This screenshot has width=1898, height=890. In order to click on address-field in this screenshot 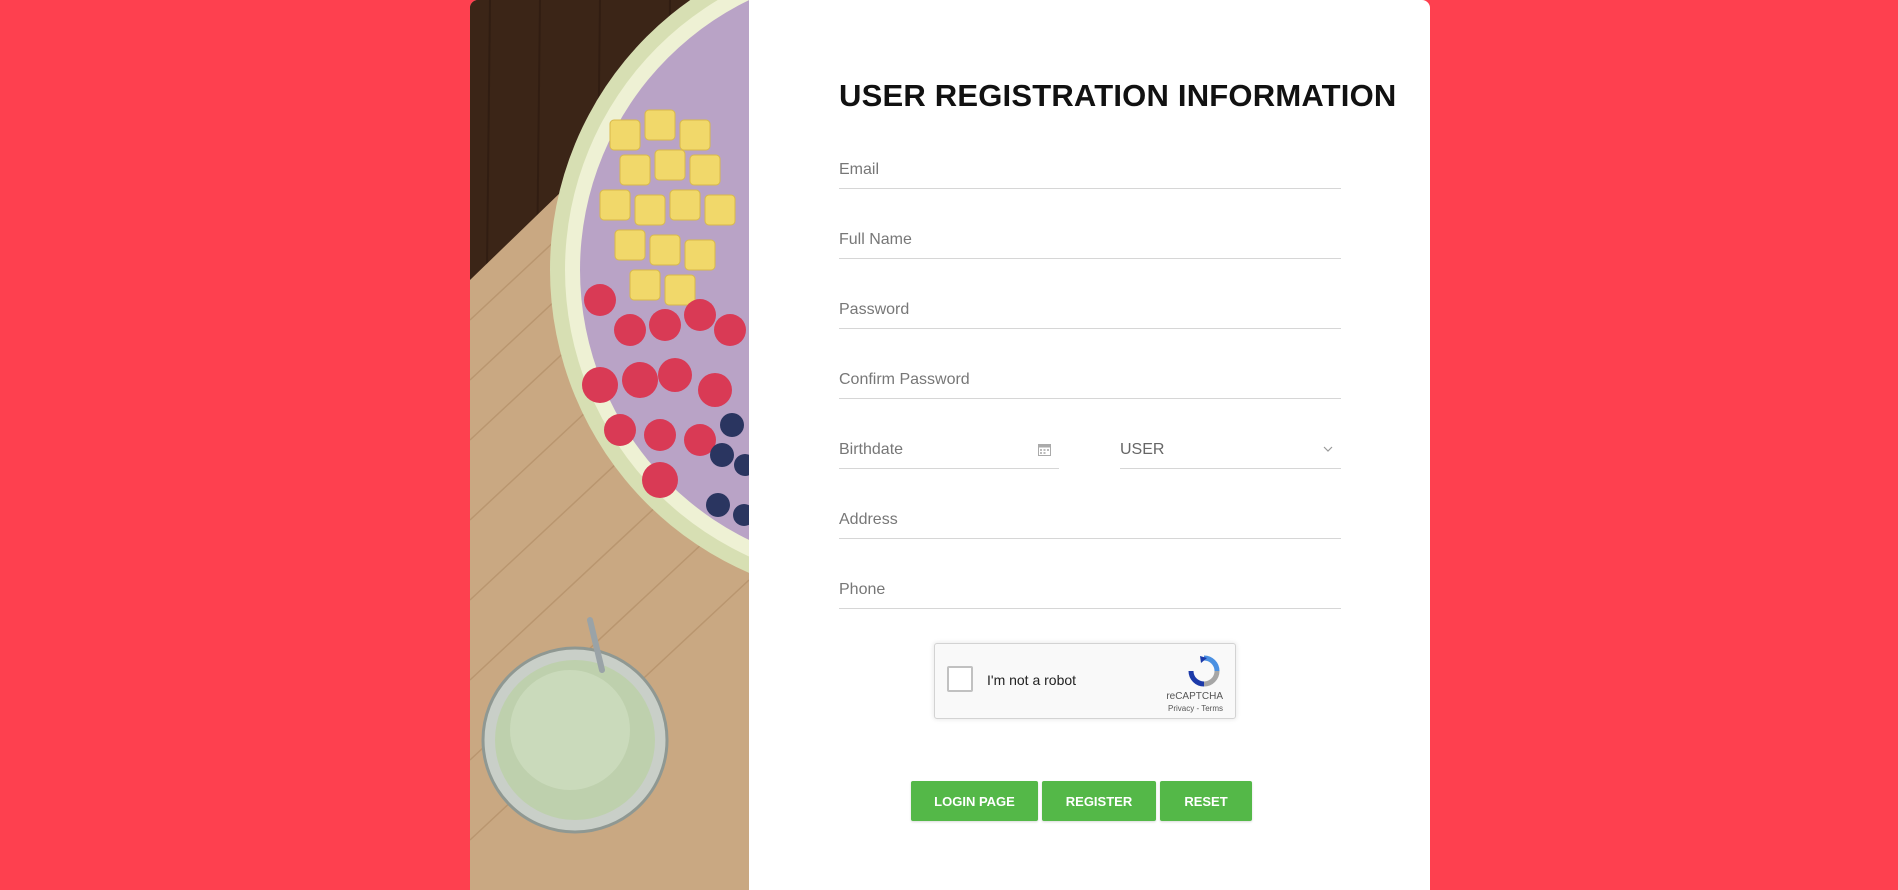, I will do `click(1090, 520)`.